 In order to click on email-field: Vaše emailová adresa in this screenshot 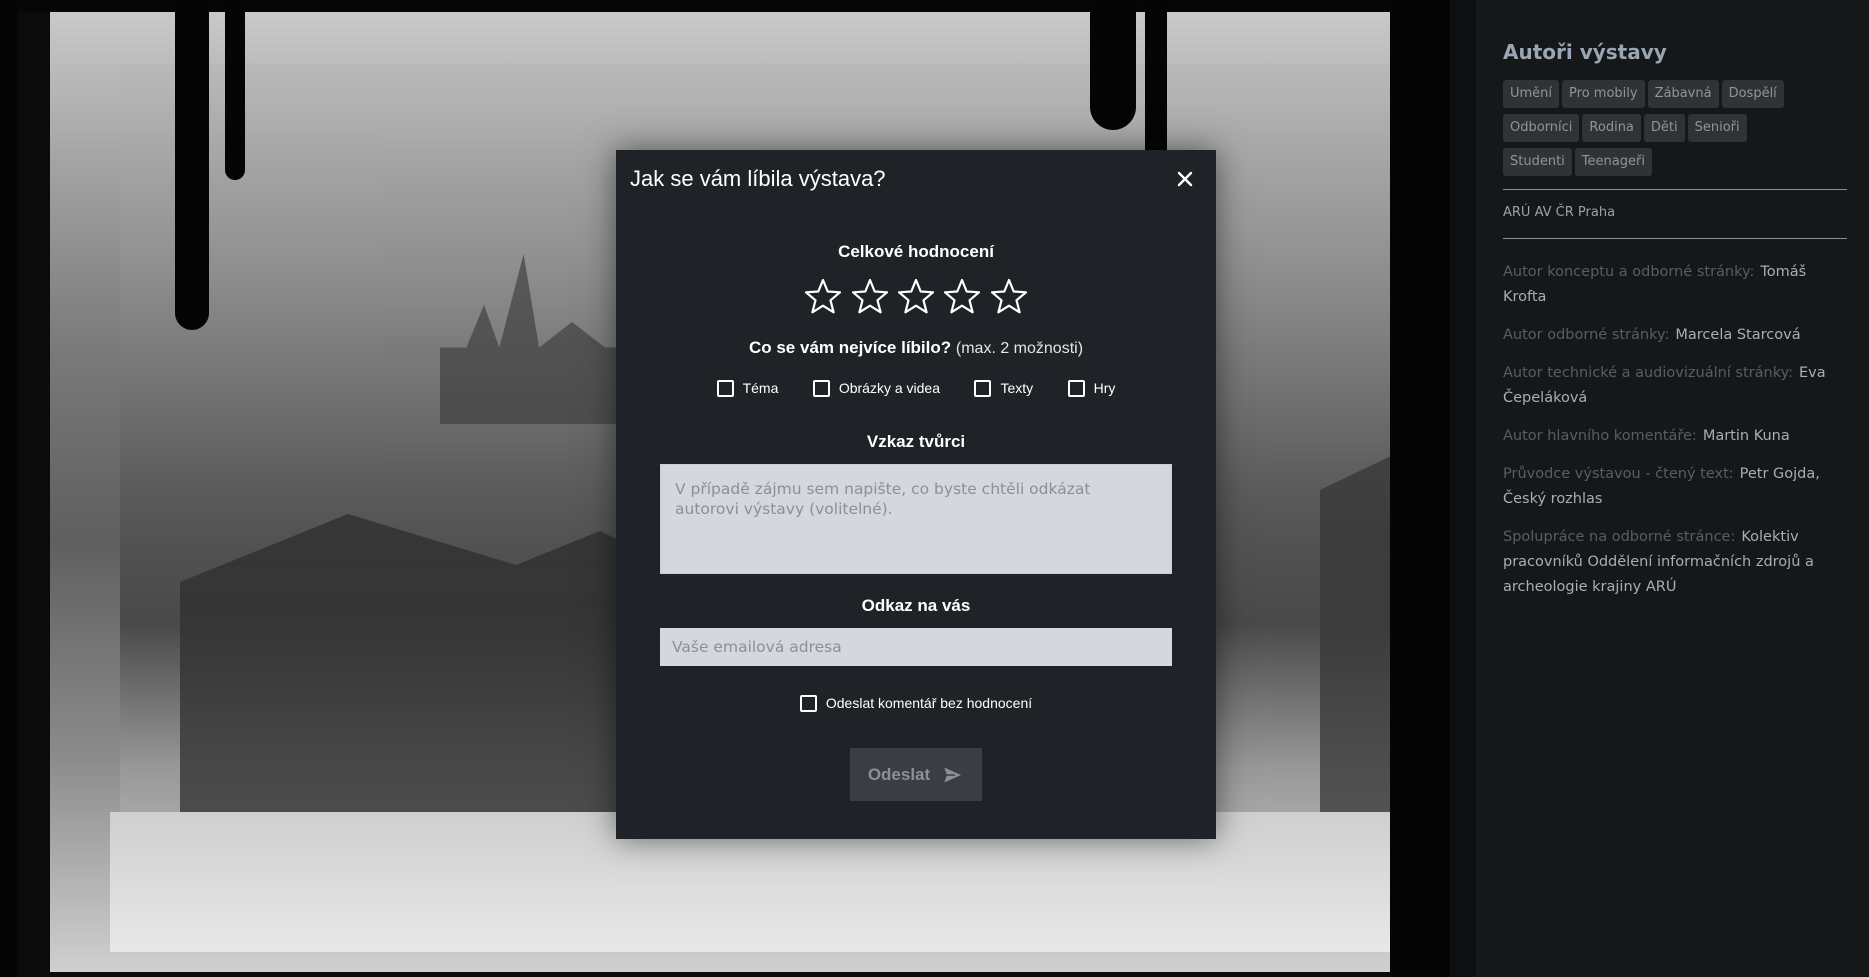, I will do `click(916, 647)`.